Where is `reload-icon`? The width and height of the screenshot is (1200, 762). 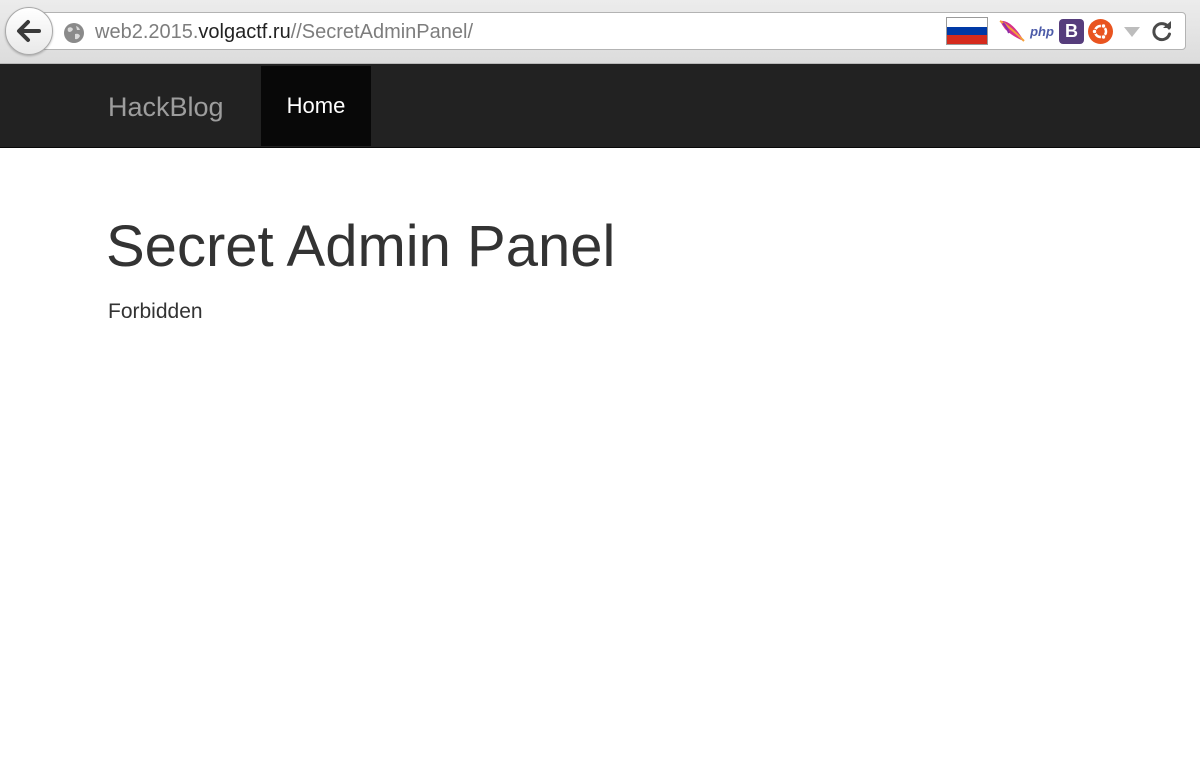
reload-icon is located at coordinates (1162, 31).